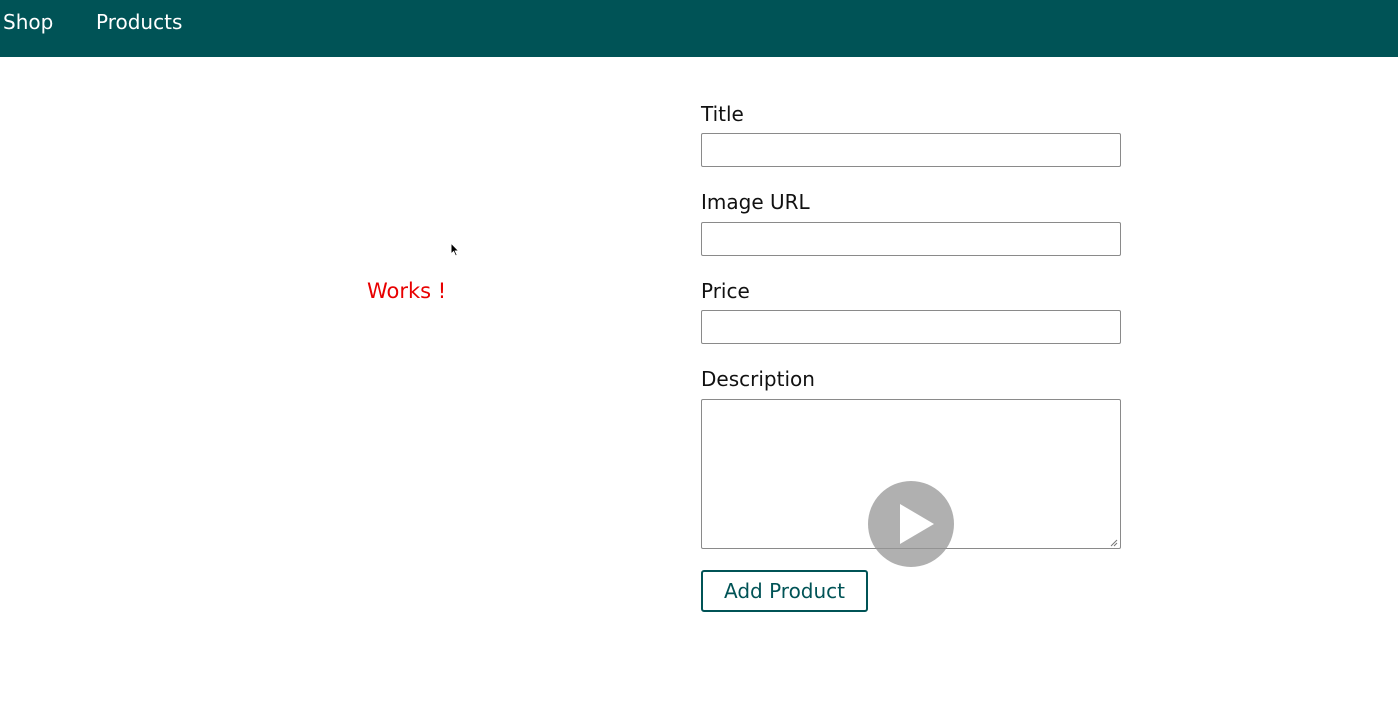 This screenshot has height=725, width=1398. What do you see at coordinates (139, 22) in the screenshot?
I see `nav-item-products: Products` at bounding box center [139, 22].